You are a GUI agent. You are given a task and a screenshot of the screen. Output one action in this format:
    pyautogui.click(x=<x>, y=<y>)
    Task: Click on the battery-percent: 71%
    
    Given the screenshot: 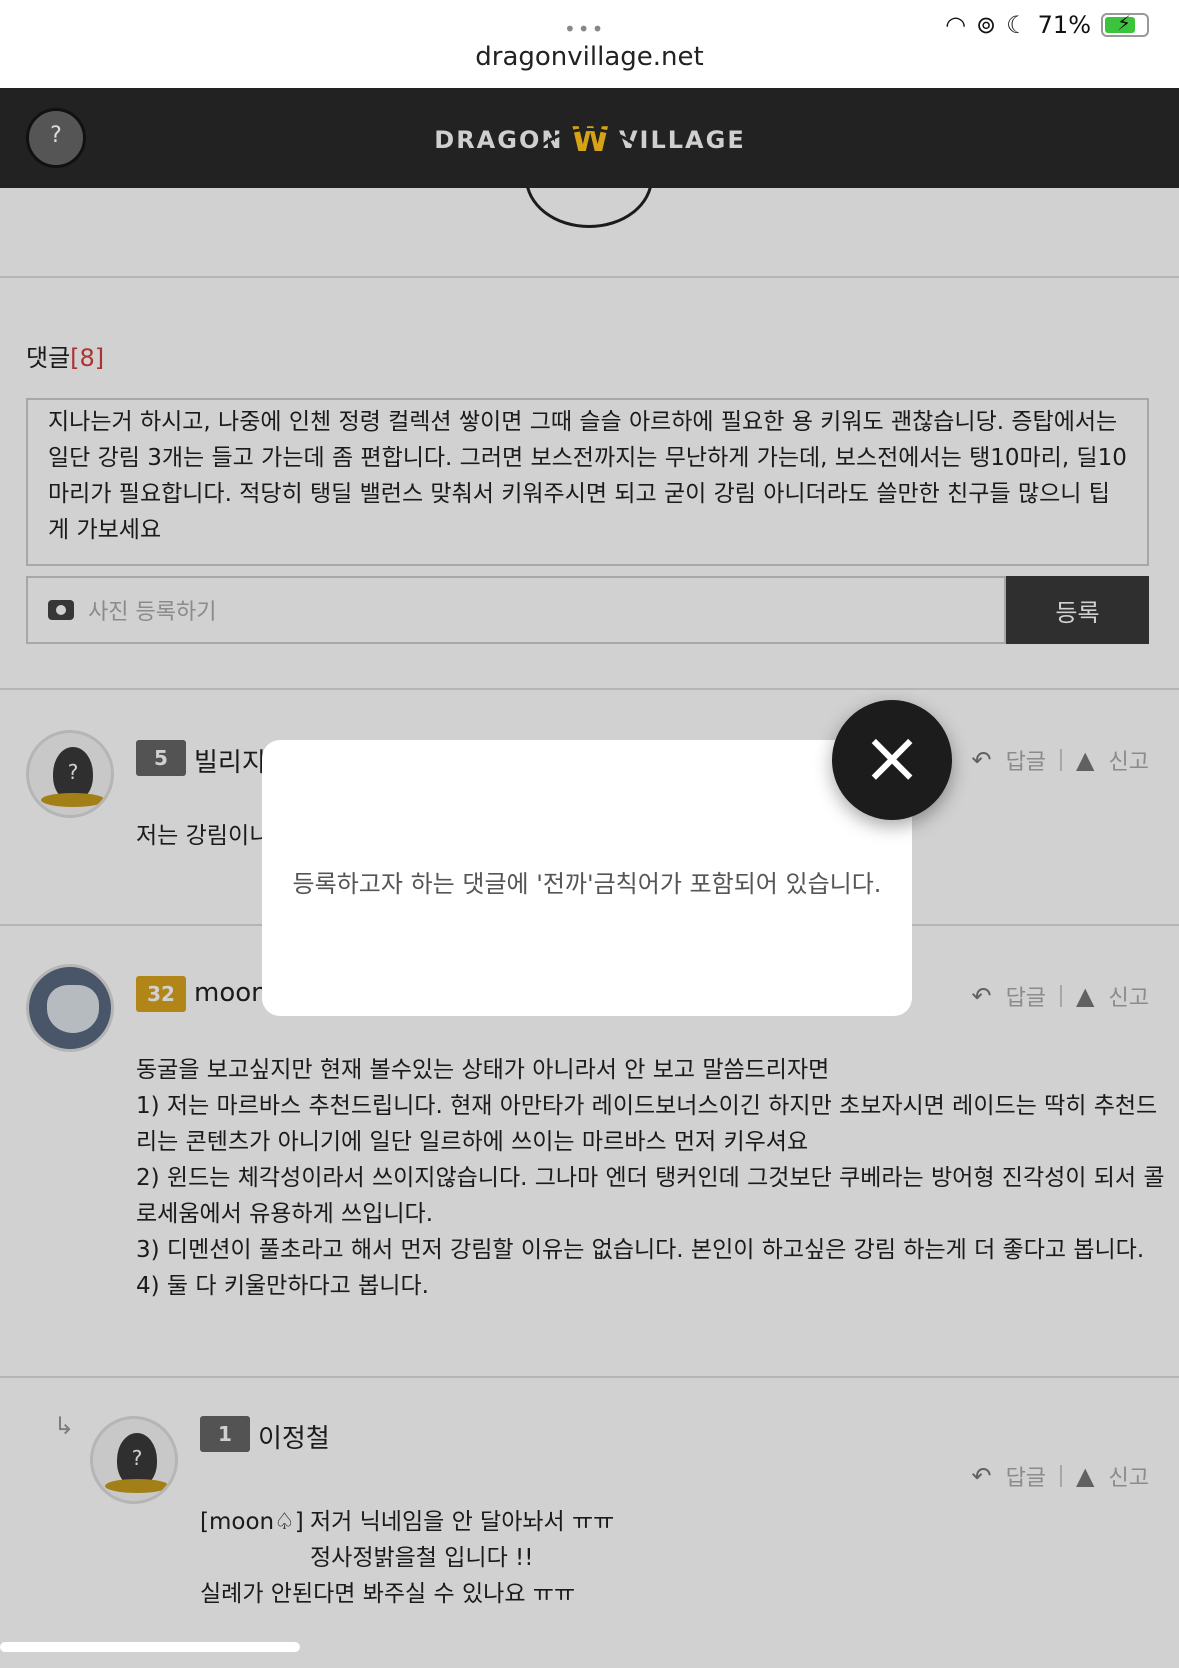 What is the action you would take?
    pyautogui.click(x=1064, y=25)
    